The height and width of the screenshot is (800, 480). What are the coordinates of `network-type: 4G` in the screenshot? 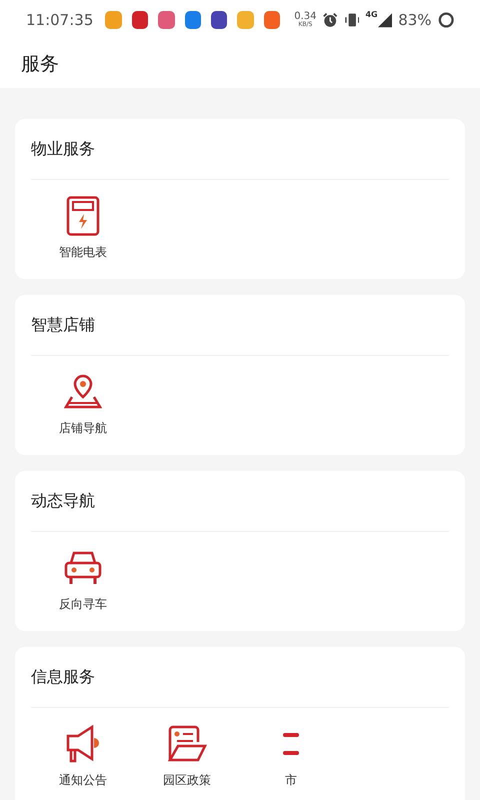 It's located at (371, 14).